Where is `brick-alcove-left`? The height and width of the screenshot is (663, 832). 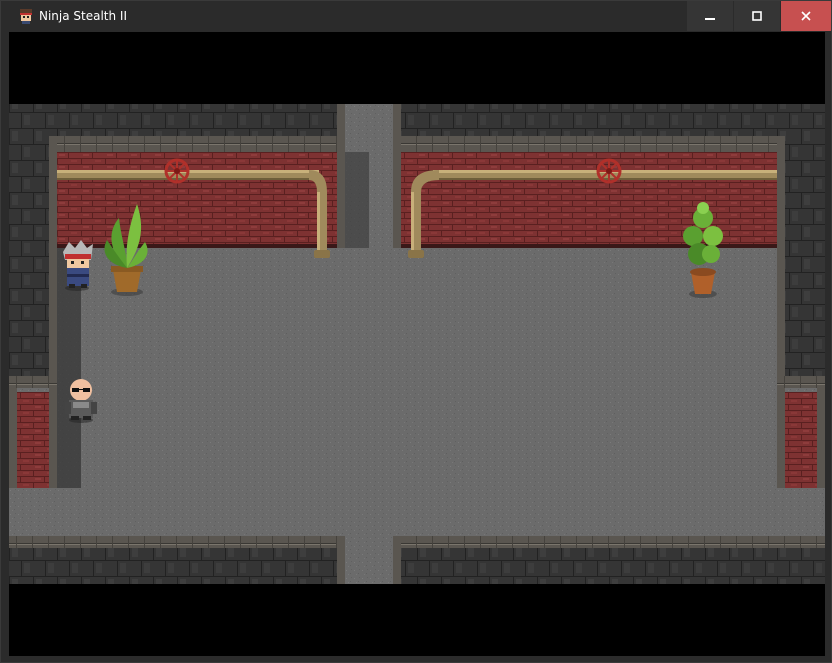 brick-alcove-left is located at coordinates (33, 440).